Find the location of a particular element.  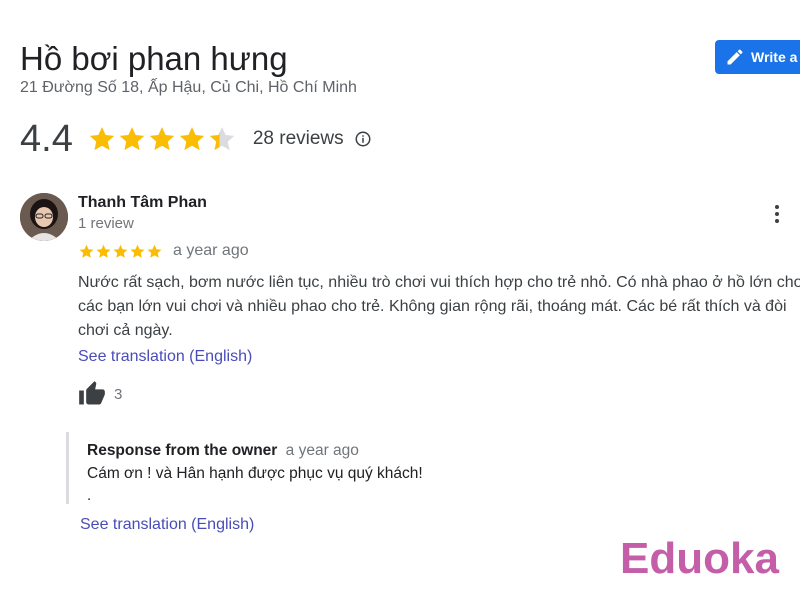

rating-value: 4.4 is located at coordinates (46, 138).